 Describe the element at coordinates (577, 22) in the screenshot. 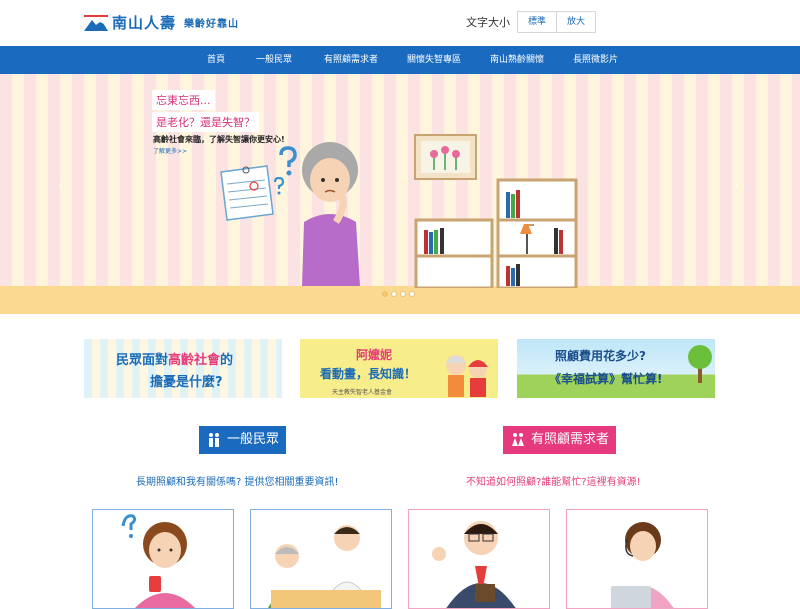

I see `font-size-large-button: 放大` at that location.